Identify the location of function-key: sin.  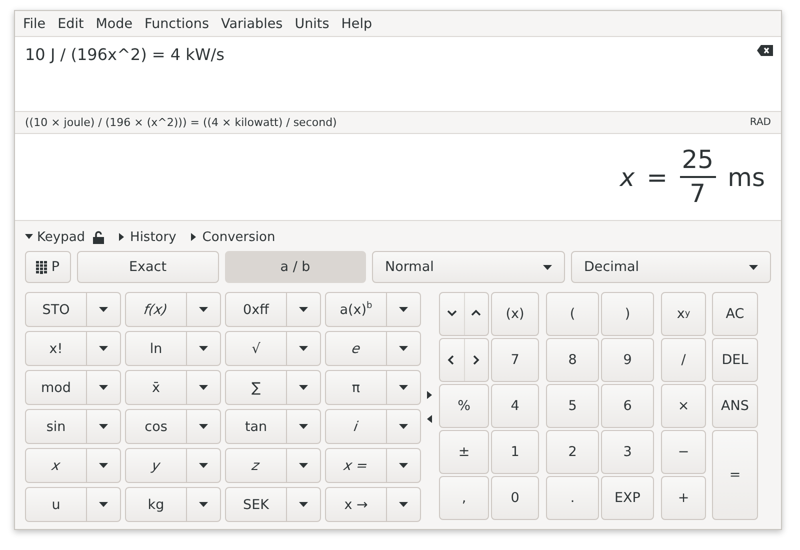
(56, 426).